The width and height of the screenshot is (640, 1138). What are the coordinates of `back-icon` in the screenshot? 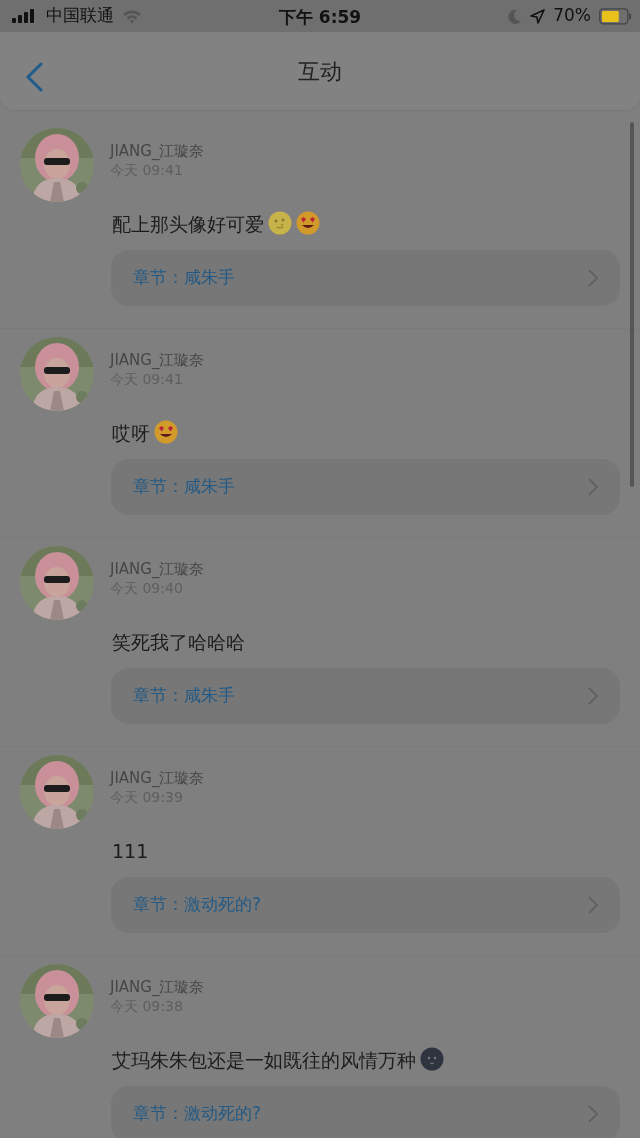 It's located at (34, 77).